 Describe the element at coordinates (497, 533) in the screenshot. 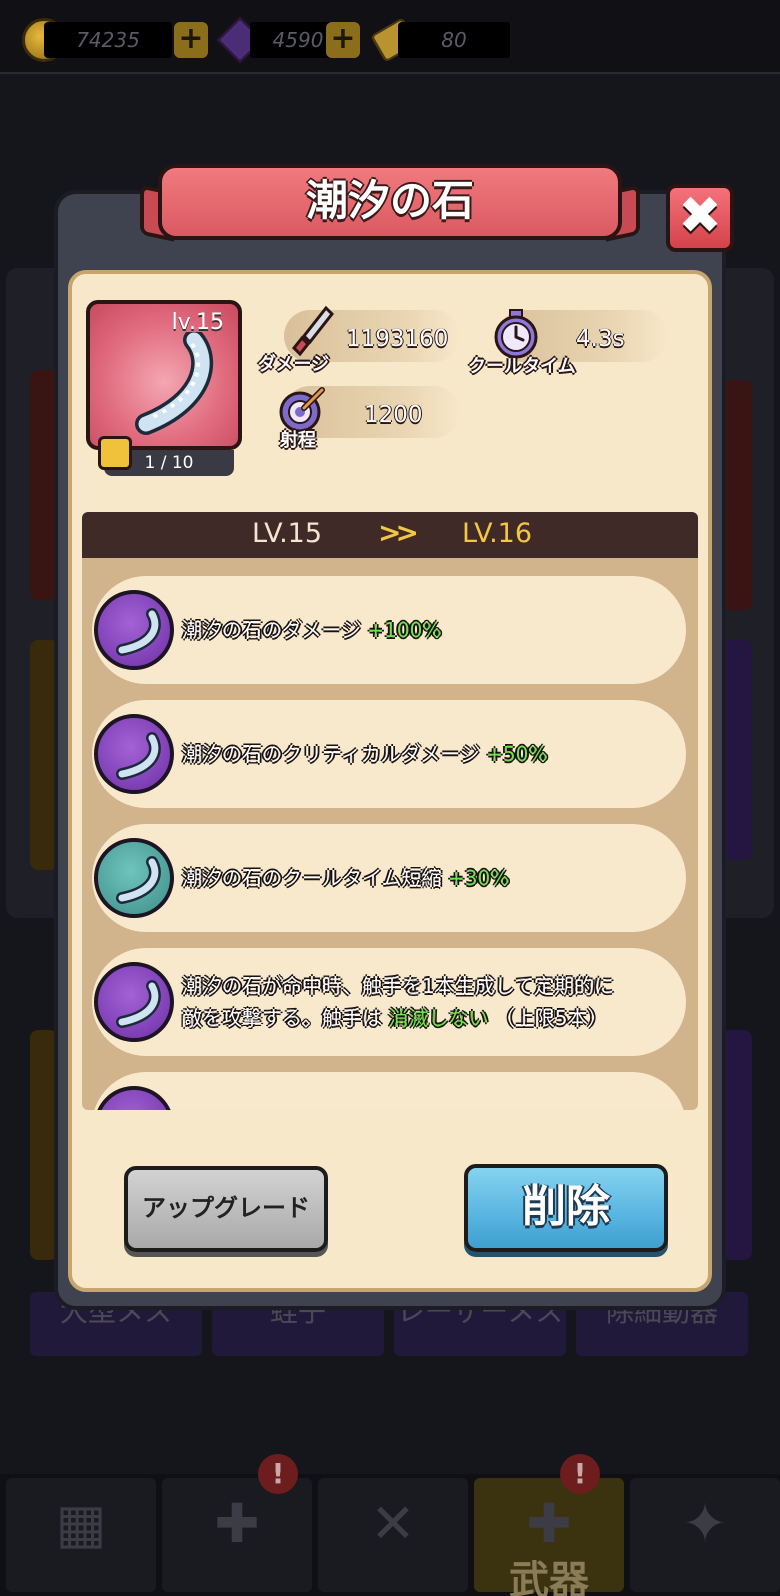

I see `next-level: LV.16` at that location.